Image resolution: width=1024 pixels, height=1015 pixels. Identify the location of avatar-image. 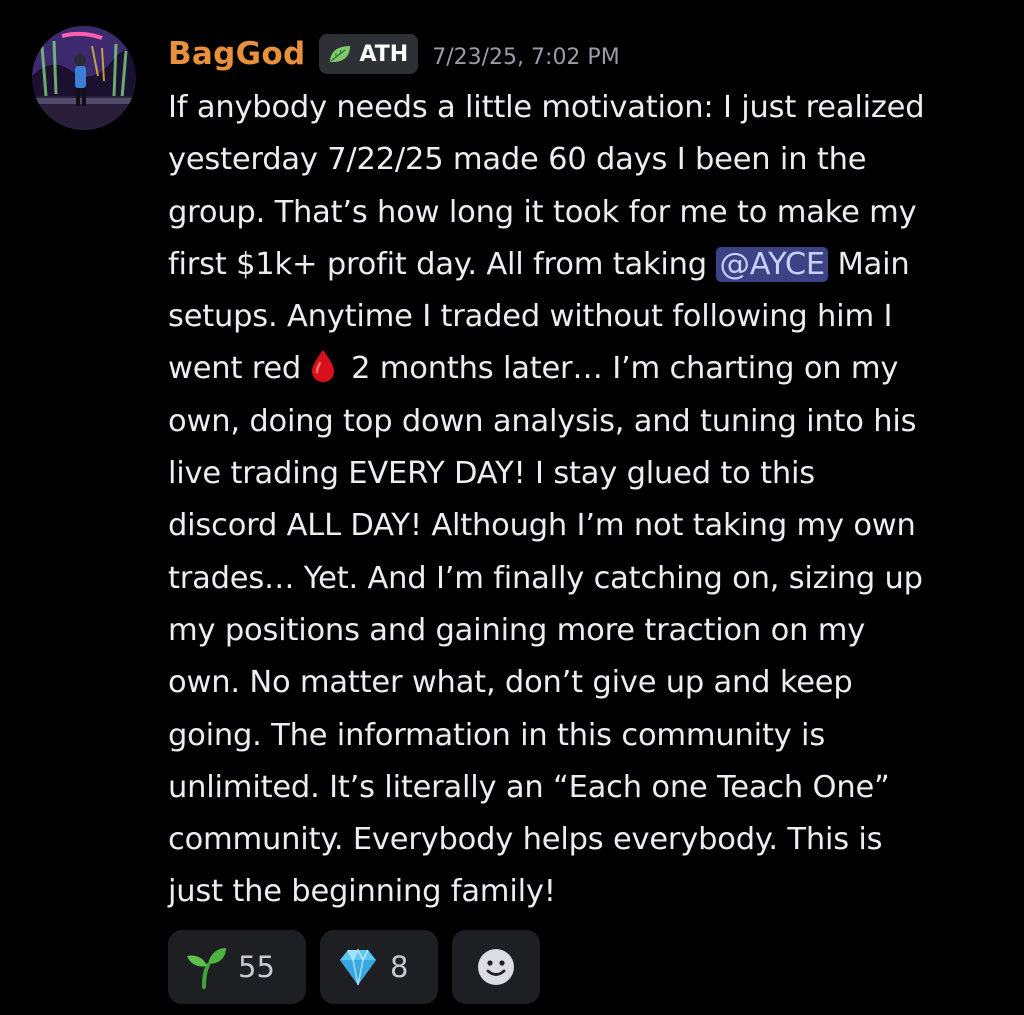
(84, 78).